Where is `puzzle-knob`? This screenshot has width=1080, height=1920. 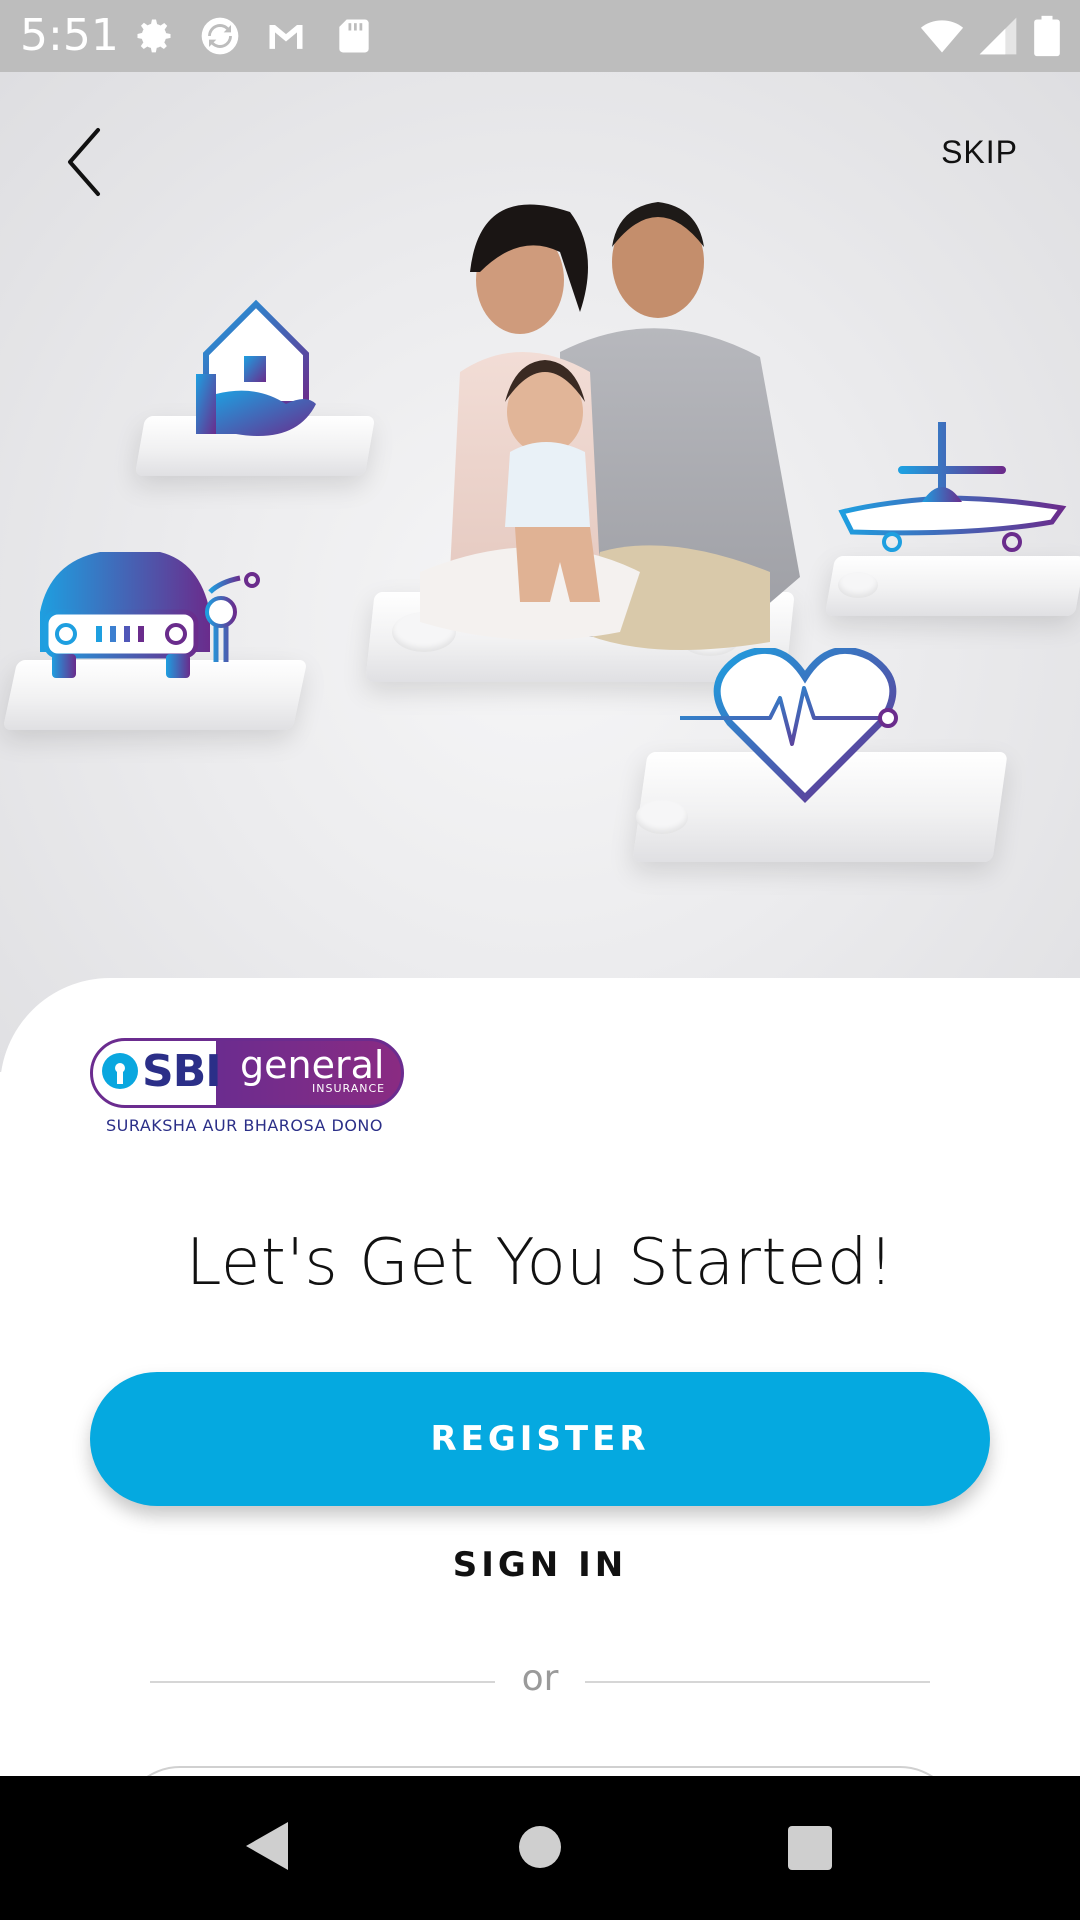
puzzle-knob is located at coordinates (858, 585).